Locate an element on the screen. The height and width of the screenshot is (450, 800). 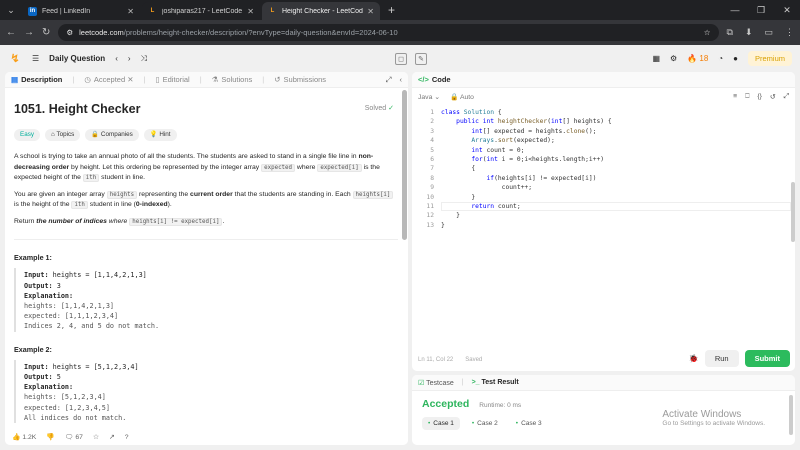
layout-icon: ▦ is located at coordinates (656, 58).